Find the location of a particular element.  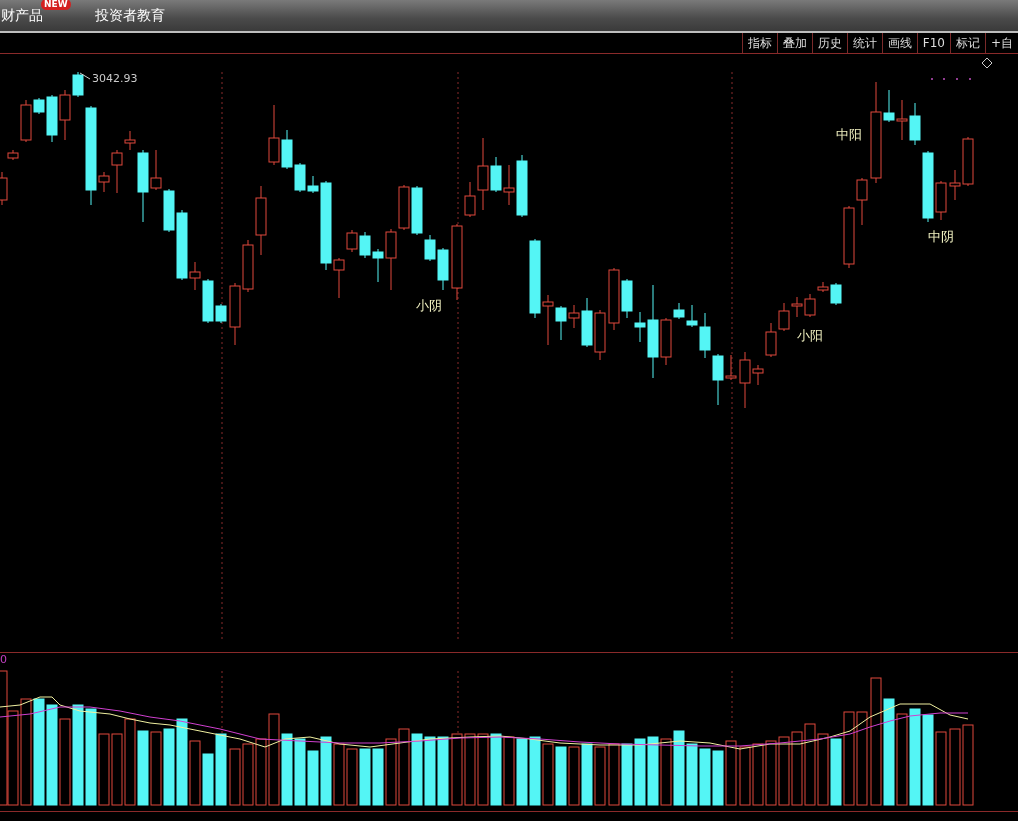

axis-label: 0 is located at coordinates (3, 659).